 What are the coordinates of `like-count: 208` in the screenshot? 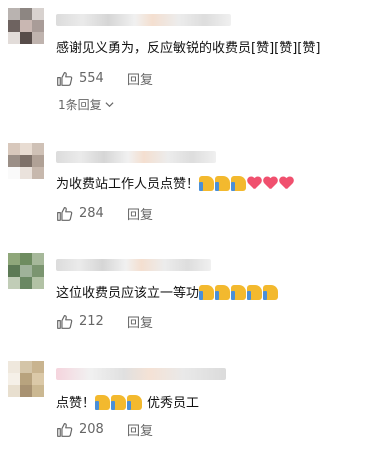 It's located at (91, 429).